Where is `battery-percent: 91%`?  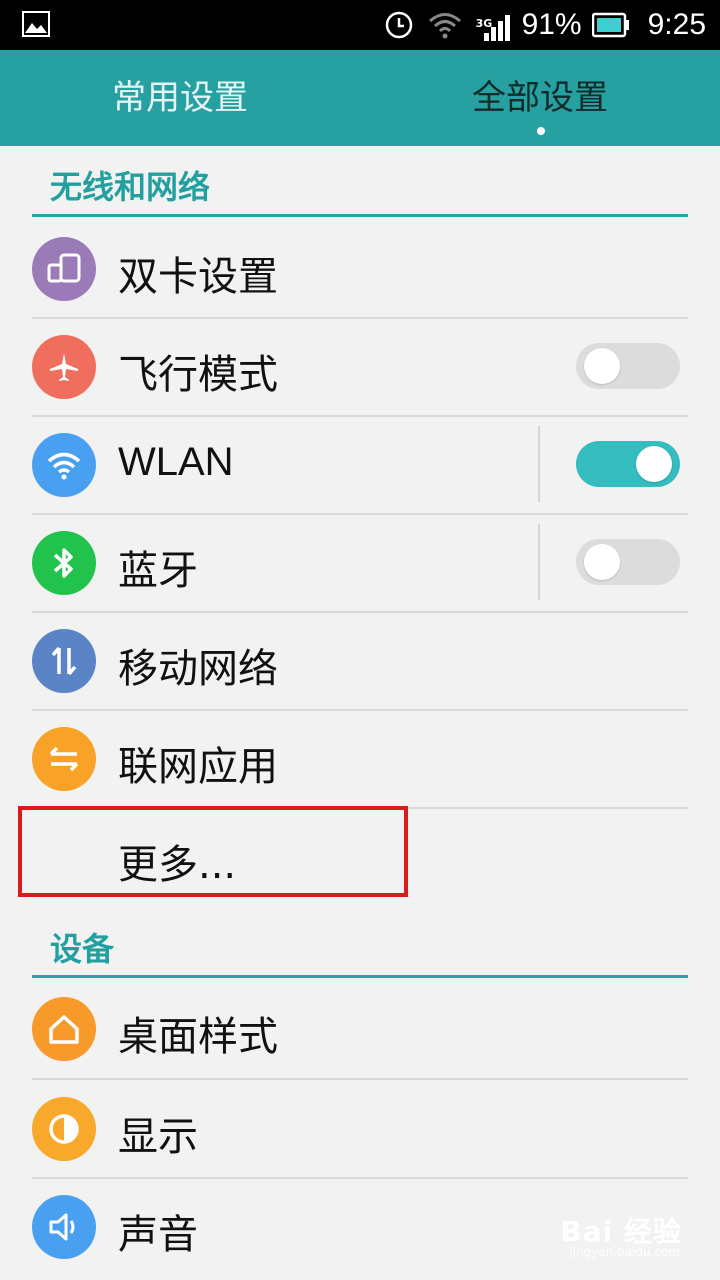 battery-percent: 91% is located at coordinates (551, 24).